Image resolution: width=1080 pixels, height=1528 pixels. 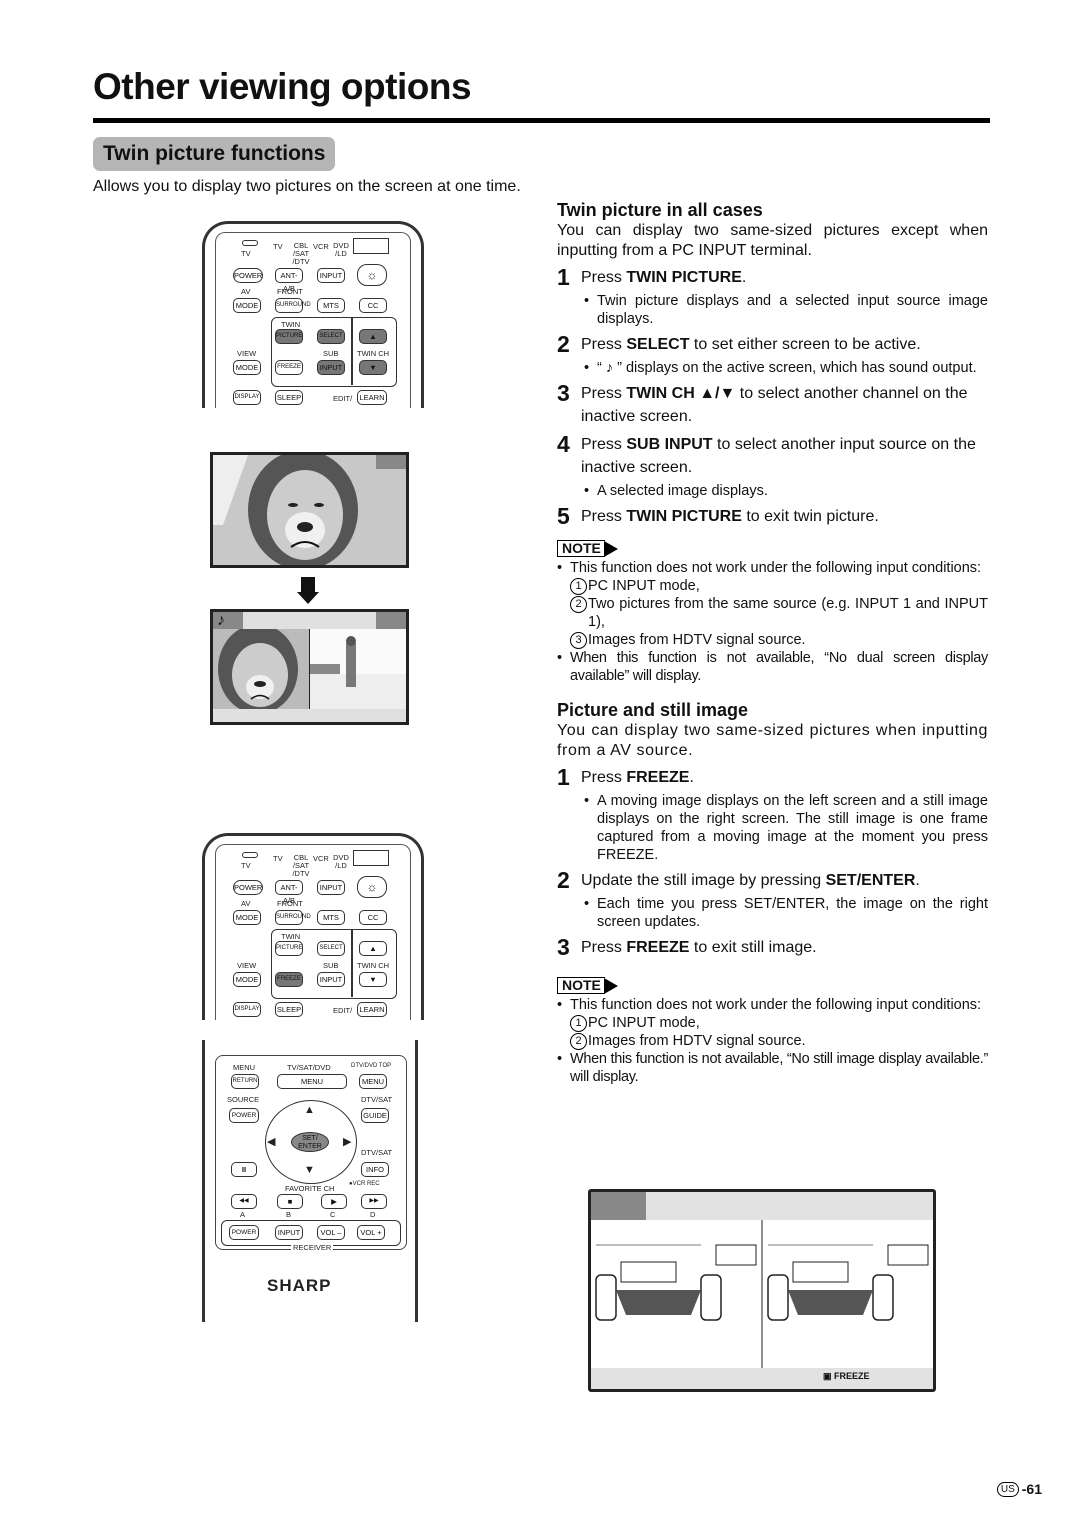 What do you see at coordinates (244, 1115) in the screenshot?
I see `source-power-button: POWER` at bounding box center [244, 1115].